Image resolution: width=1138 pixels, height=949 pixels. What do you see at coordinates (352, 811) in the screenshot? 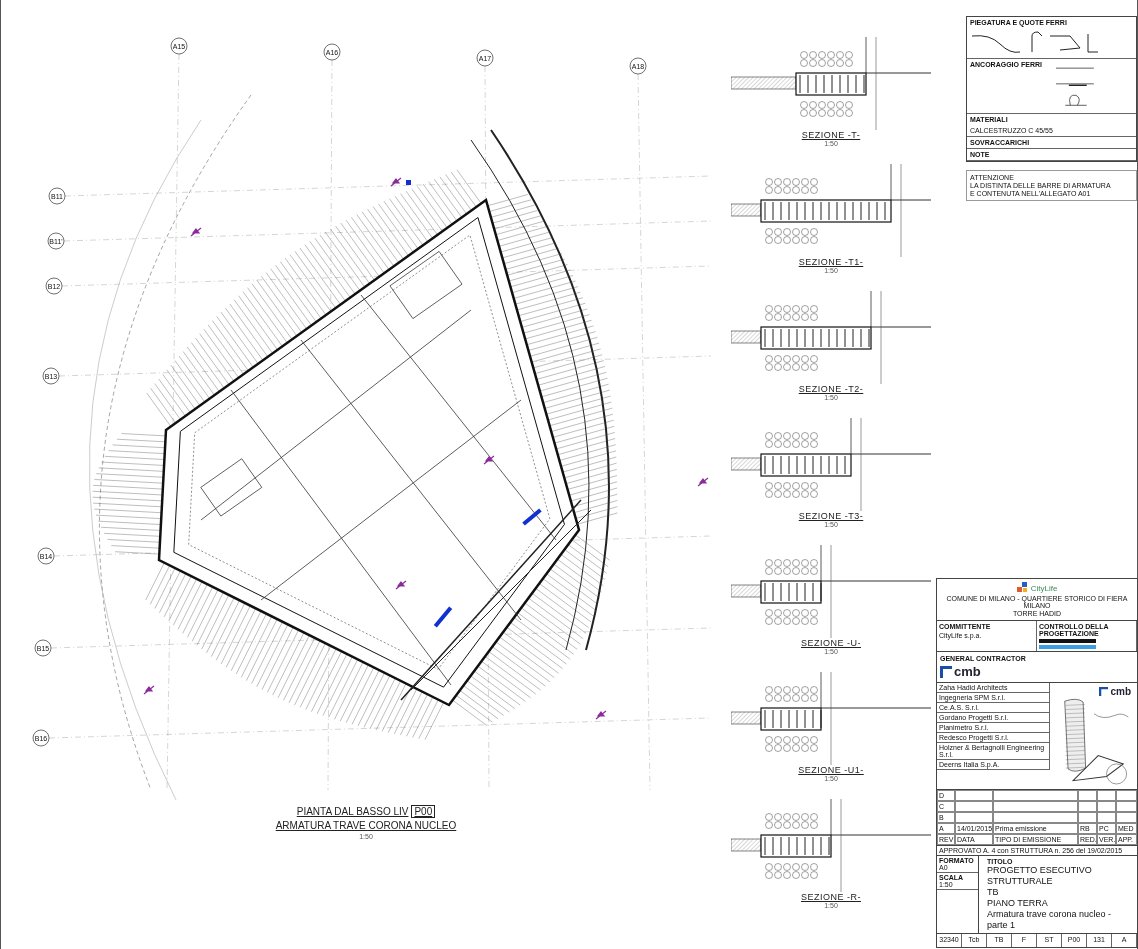
I see `plan-title: PIANTA DAL BASSO LIV` at bounding box center [352, 811].